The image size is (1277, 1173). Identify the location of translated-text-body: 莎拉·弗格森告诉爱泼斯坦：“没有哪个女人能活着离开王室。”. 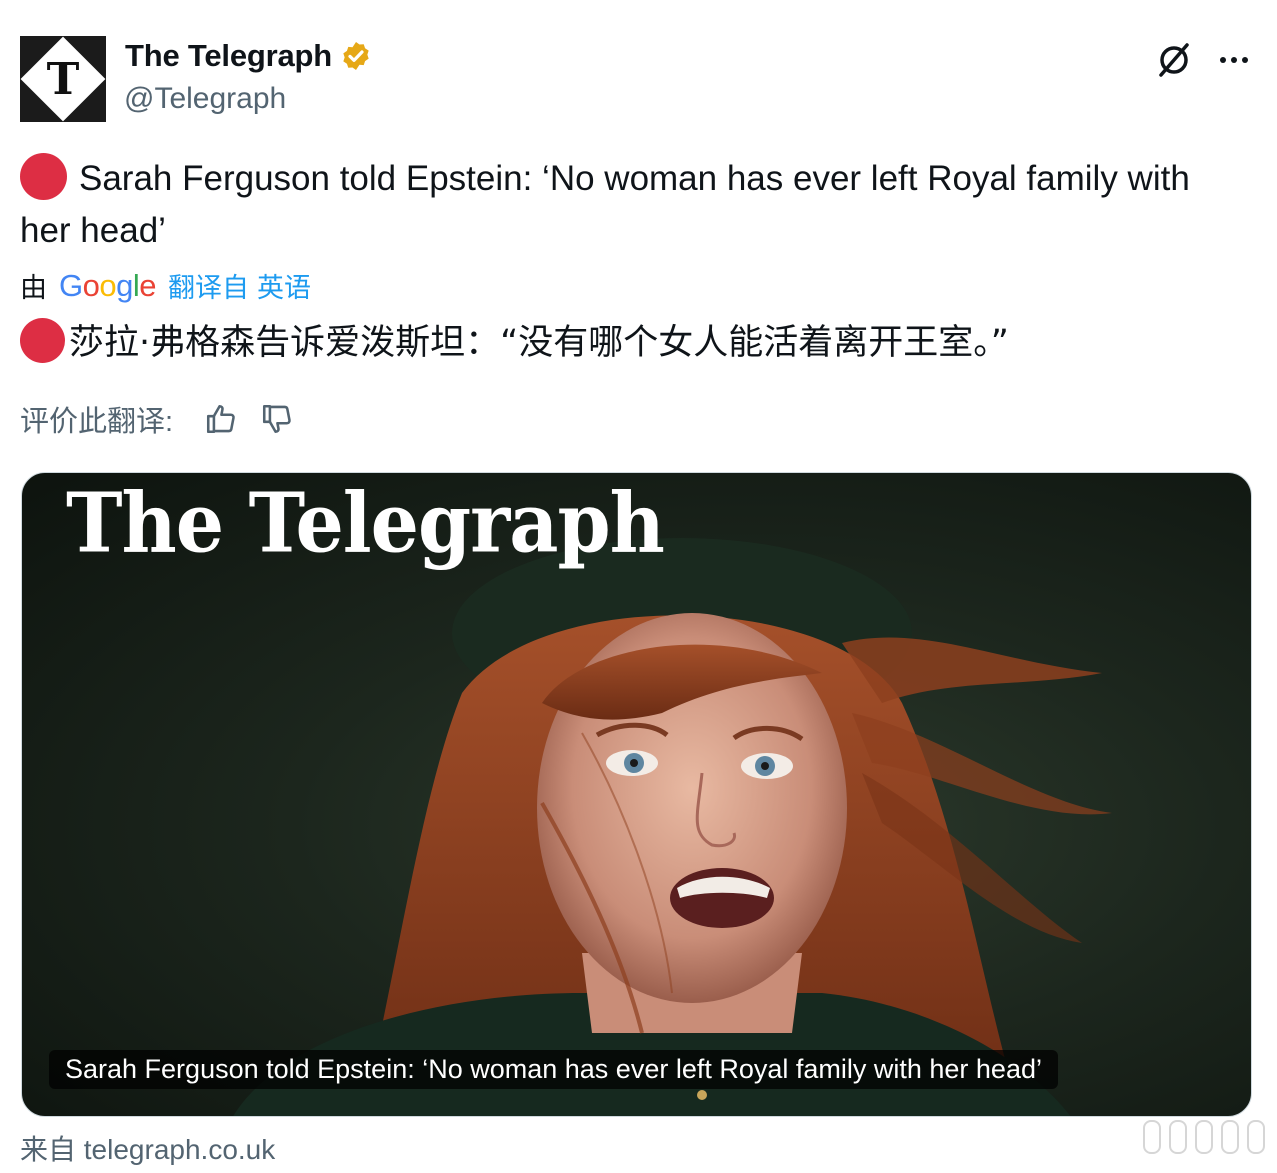
(539, 343).